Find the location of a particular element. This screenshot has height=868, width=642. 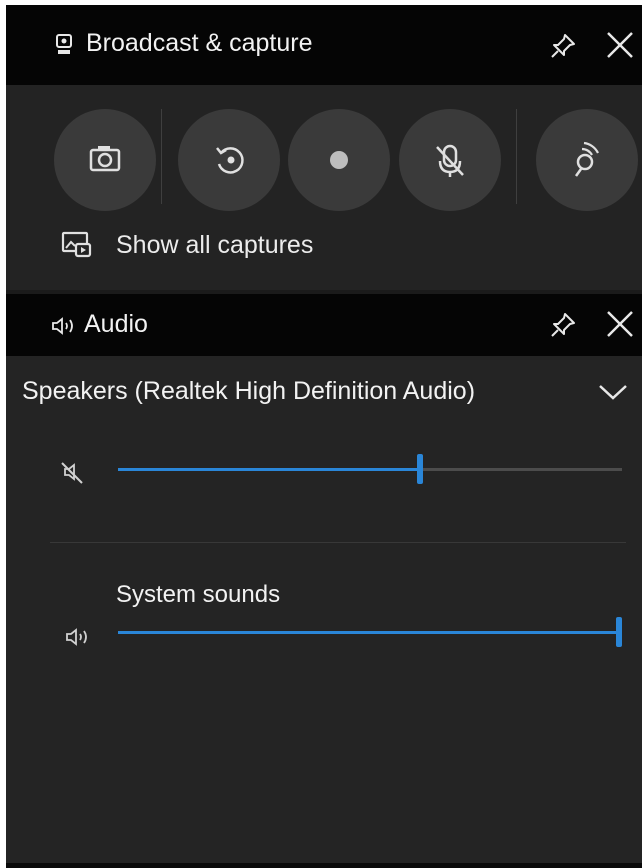

mixer-divider is located at coordinates (338, 542).